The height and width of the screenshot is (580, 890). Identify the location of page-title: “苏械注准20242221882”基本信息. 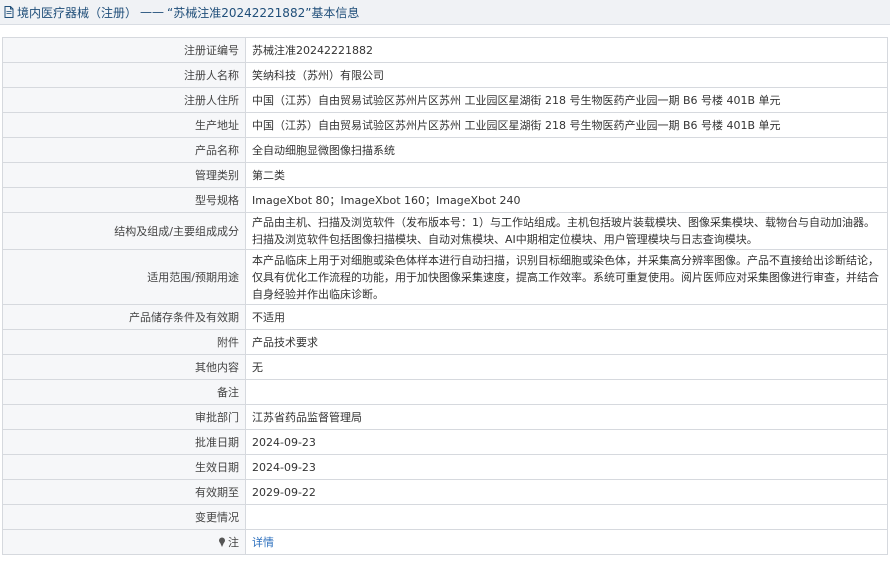
(263, 12).